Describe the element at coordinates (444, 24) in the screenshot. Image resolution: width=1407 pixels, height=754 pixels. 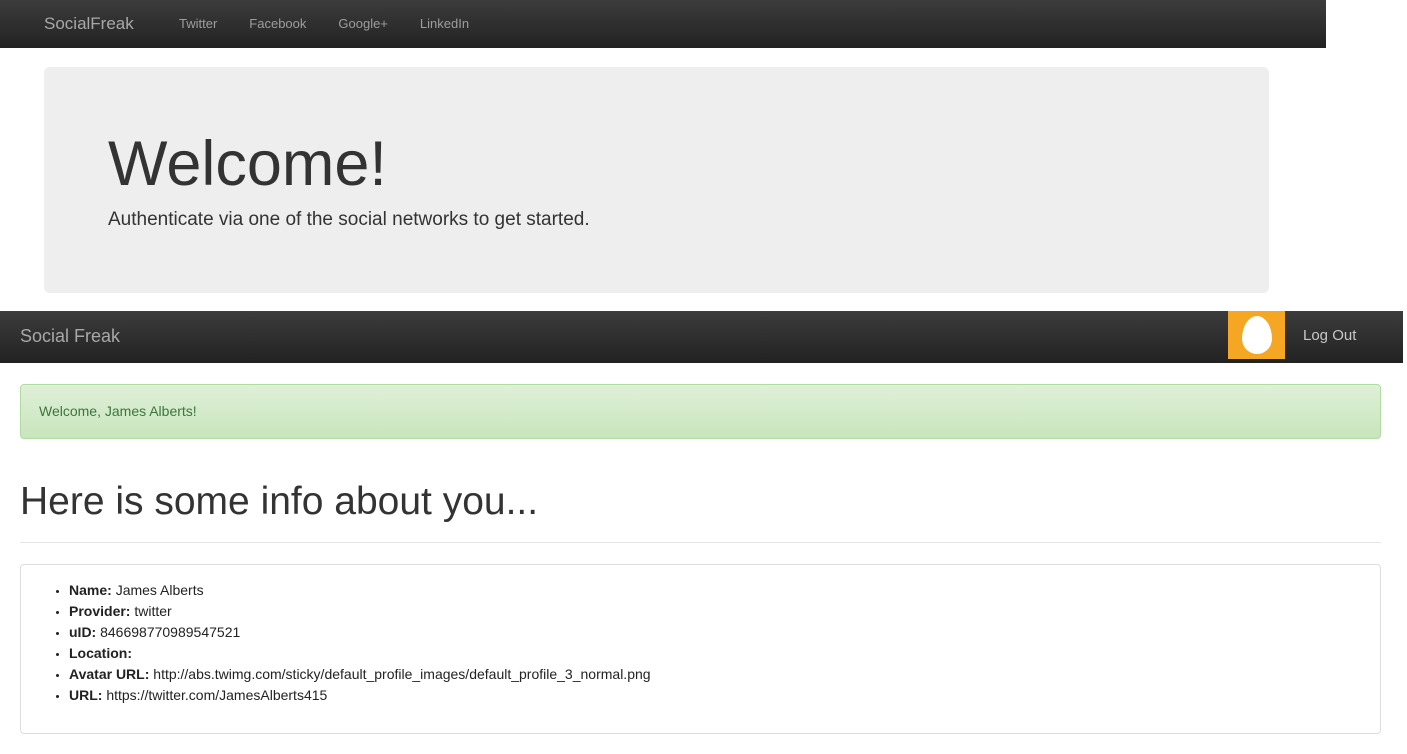
I see `nav-link-linkedin: LinkedIn` at that location.